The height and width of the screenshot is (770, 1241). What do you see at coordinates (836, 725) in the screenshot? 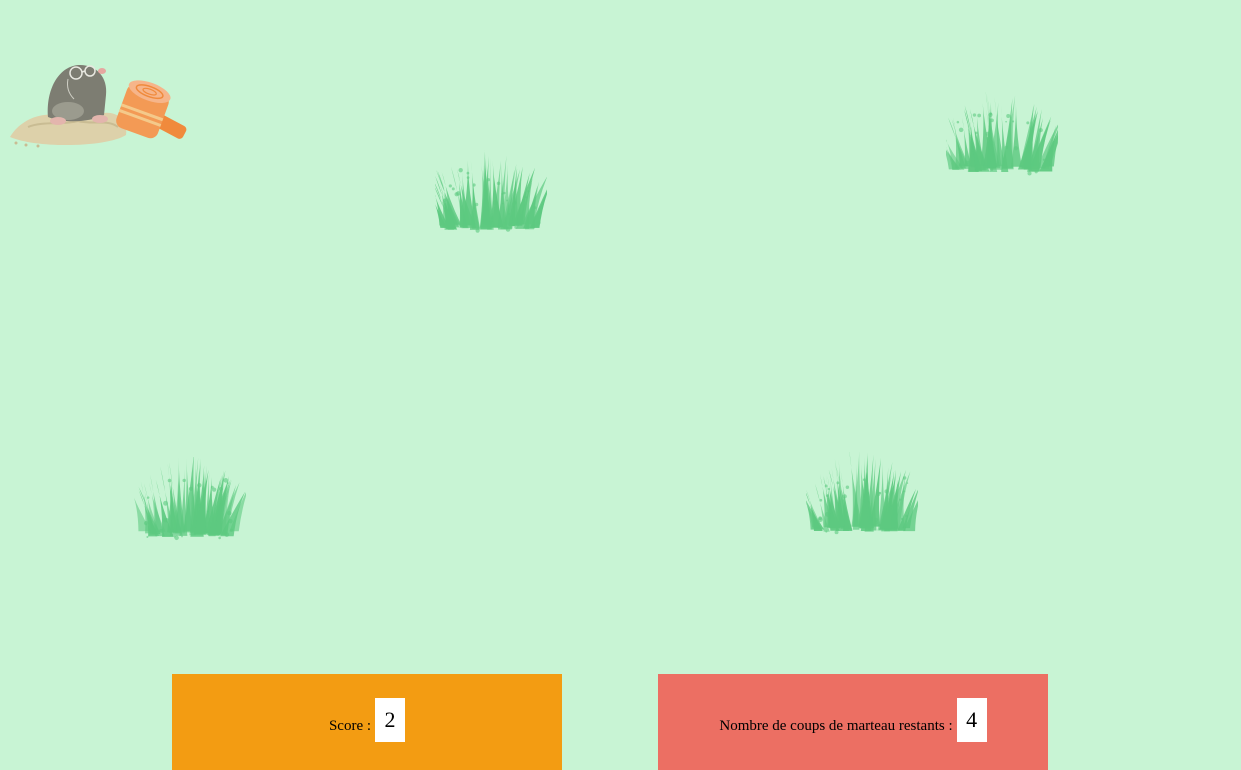
I see `hammers-remaining-label: Nombre de coups de marteau restants :` at bounding box center [836, 725].